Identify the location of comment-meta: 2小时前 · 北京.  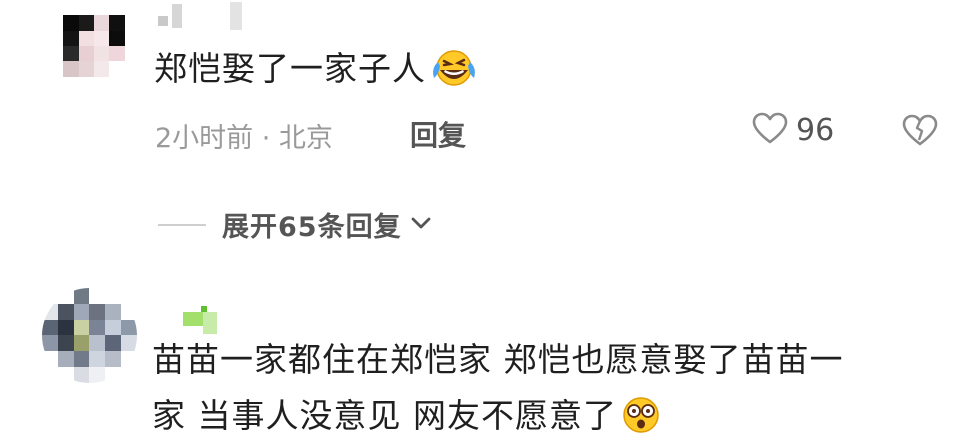
(244, 138).